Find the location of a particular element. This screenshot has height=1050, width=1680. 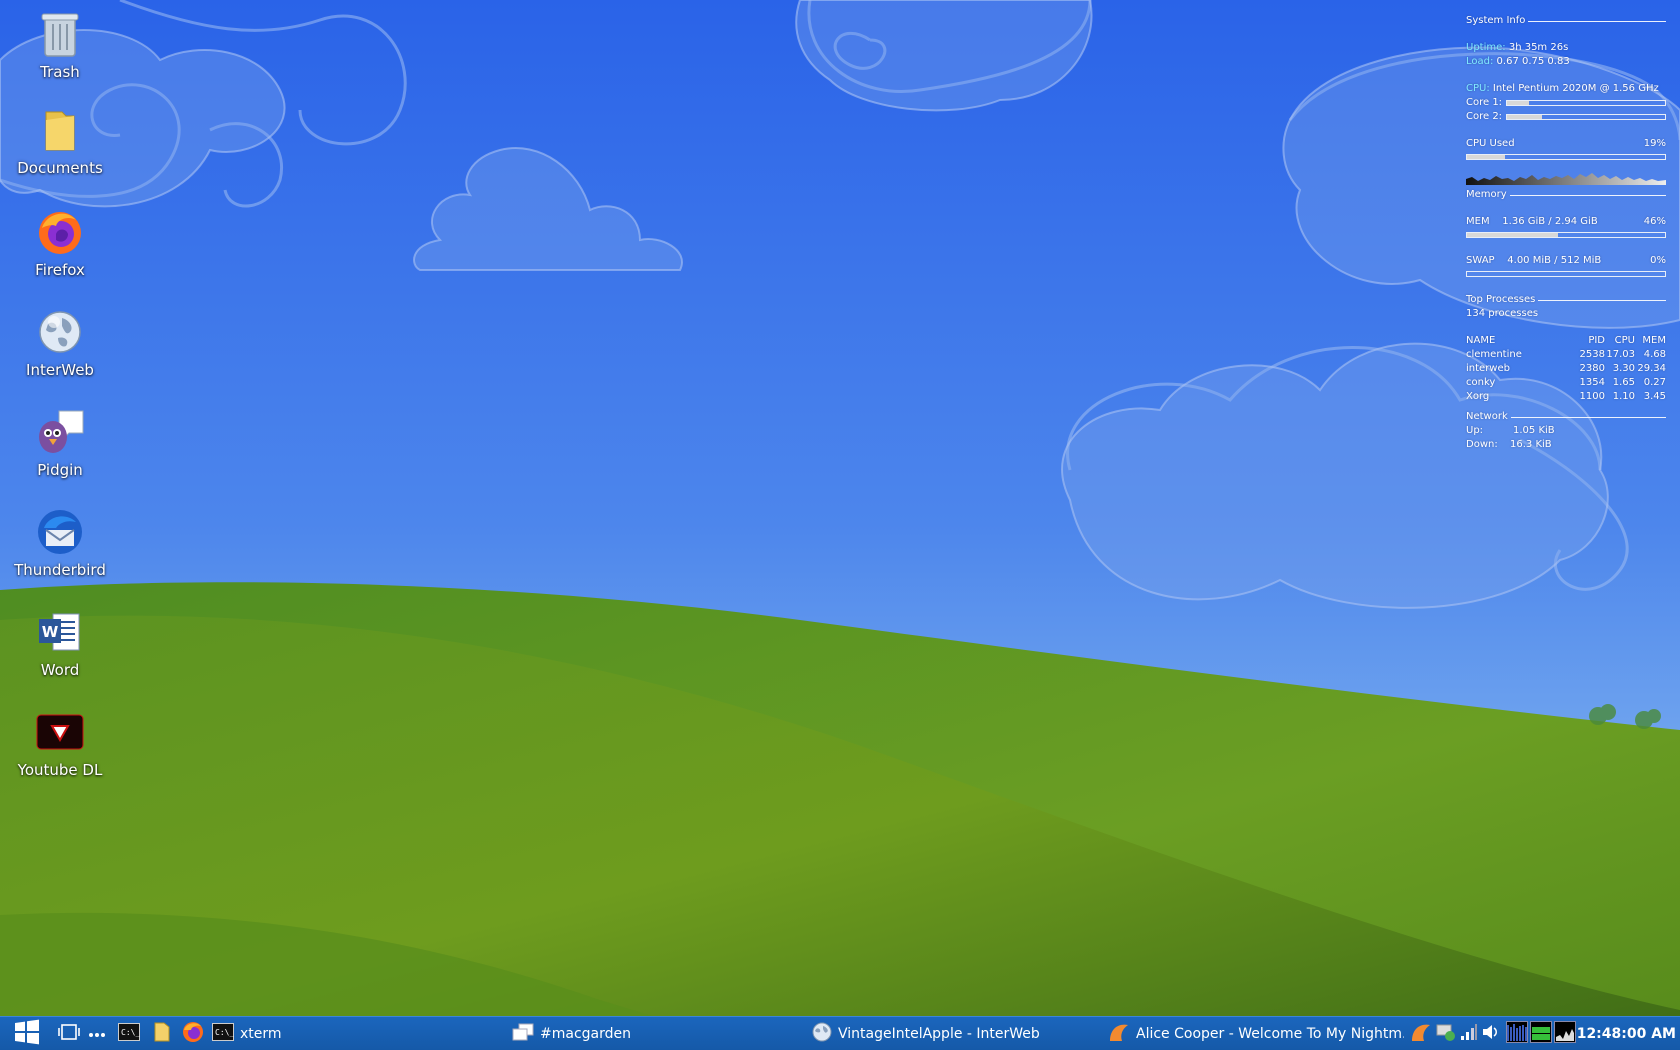

load-row: Load: 0.67 0.75 0.83 is located at coordinates (1566, 62).